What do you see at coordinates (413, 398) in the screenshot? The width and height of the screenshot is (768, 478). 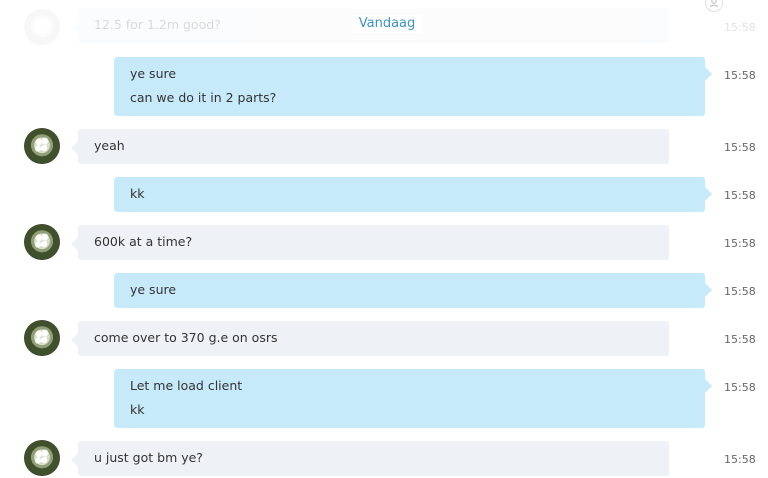 I see `outgoing-message-bubble: Let me load client kk` at bounding box center [413, 398].